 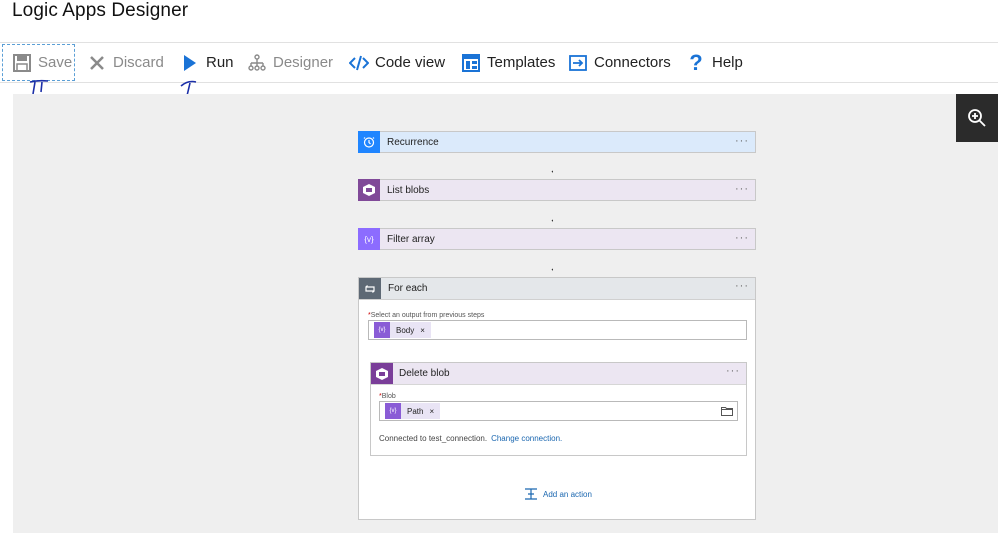 What do you see at coordinates (471, 63) in the screenshot?
I see `templates-icon` at bounding box center [471, 63].